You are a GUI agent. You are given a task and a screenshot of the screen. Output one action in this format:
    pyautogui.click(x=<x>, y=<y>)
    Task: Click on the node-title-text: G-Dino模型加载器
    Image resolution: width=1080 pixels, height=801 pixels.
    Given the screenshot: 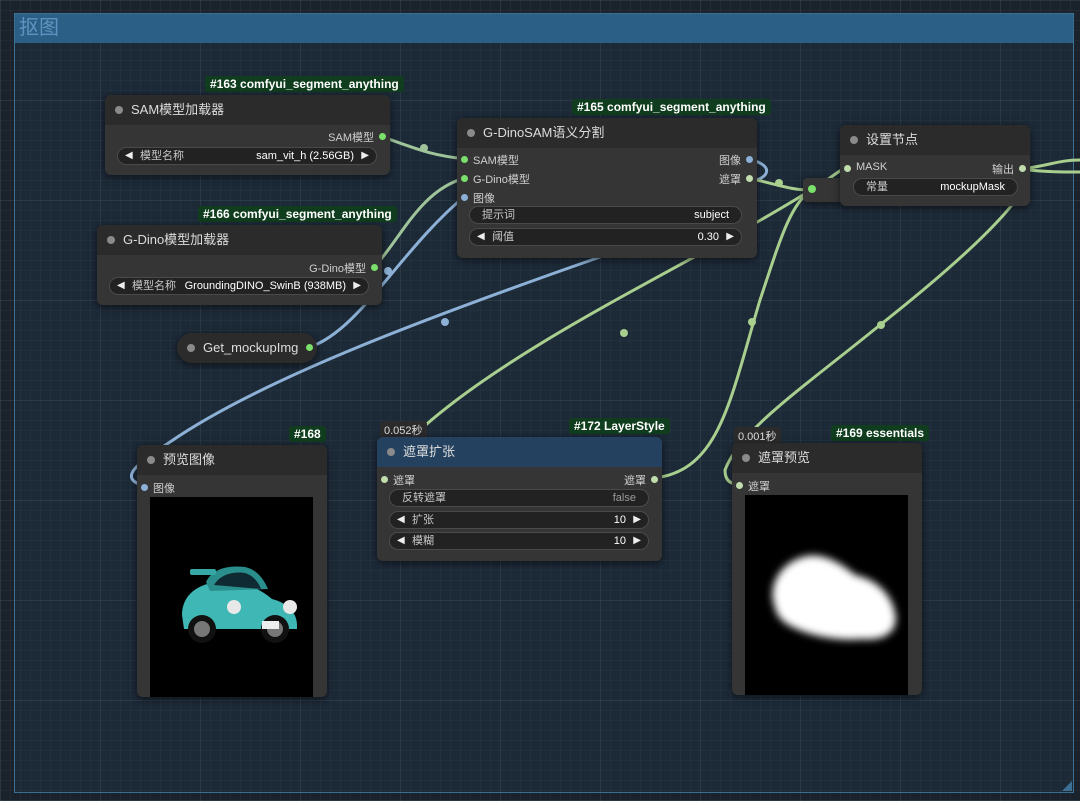 What is the action you would take?
    pyautogui.click(x=176, y=239)
    